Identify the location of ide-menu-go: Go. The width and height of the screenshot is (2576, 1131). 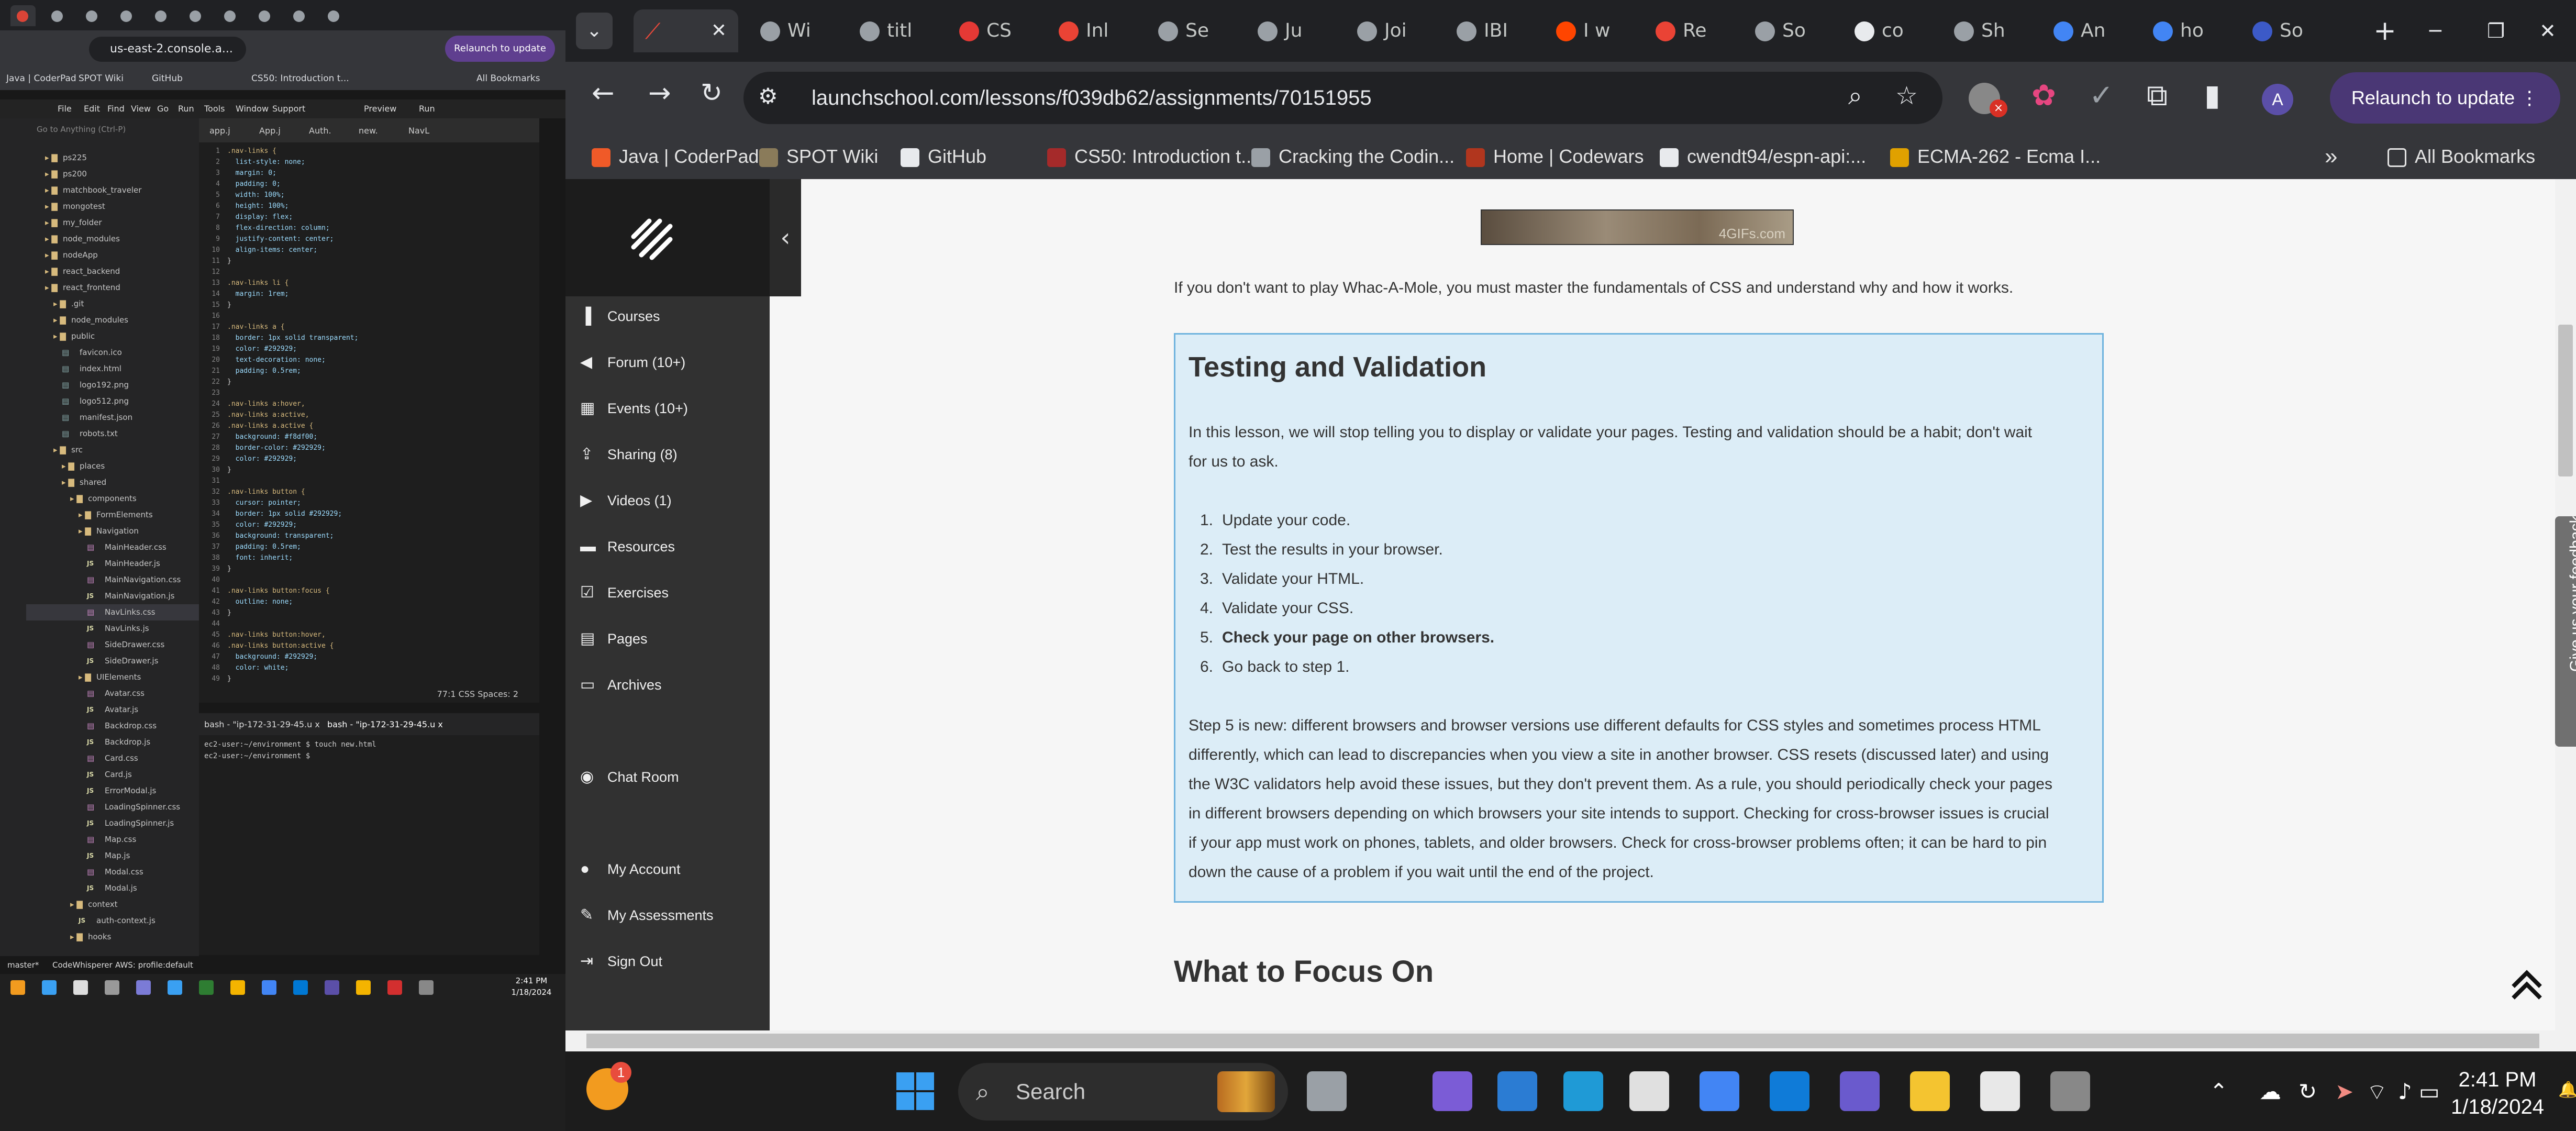
(163, 109).